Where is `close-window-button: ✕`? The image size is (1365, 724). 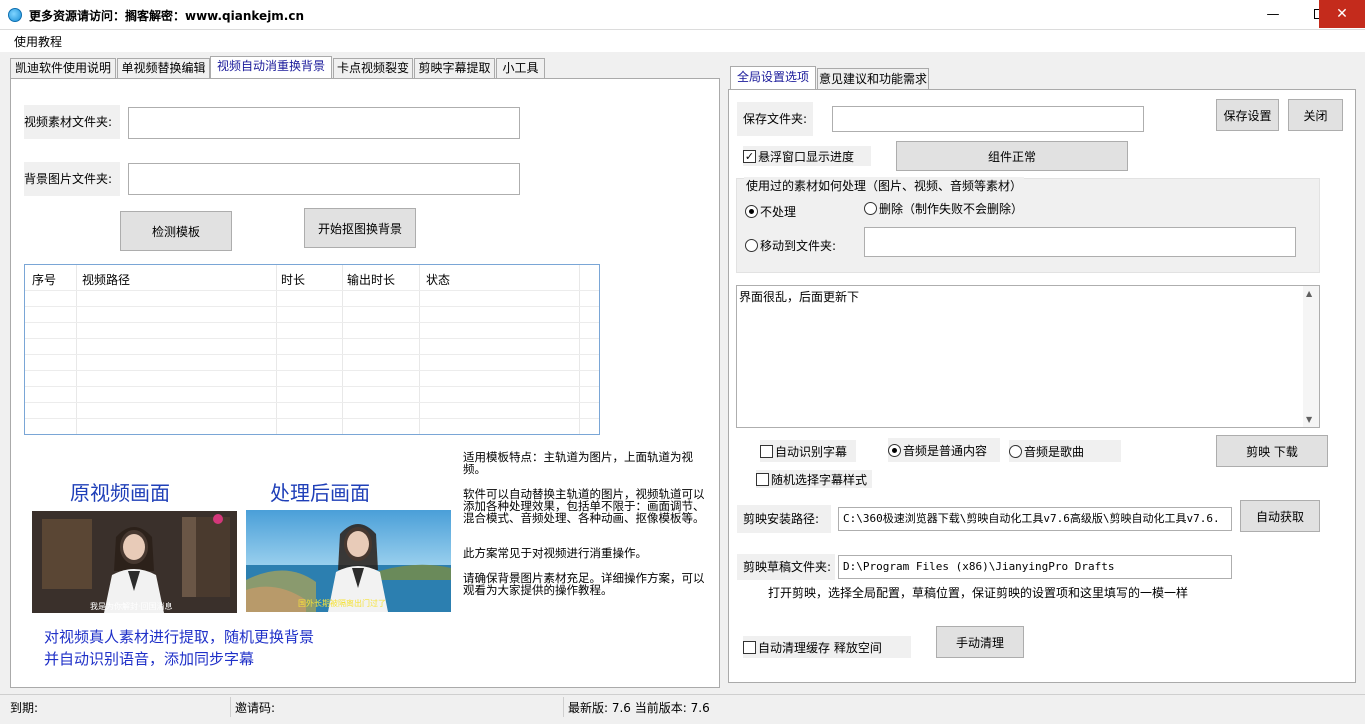
close-window-button: ✕ is located at coordinates (1342, 14).